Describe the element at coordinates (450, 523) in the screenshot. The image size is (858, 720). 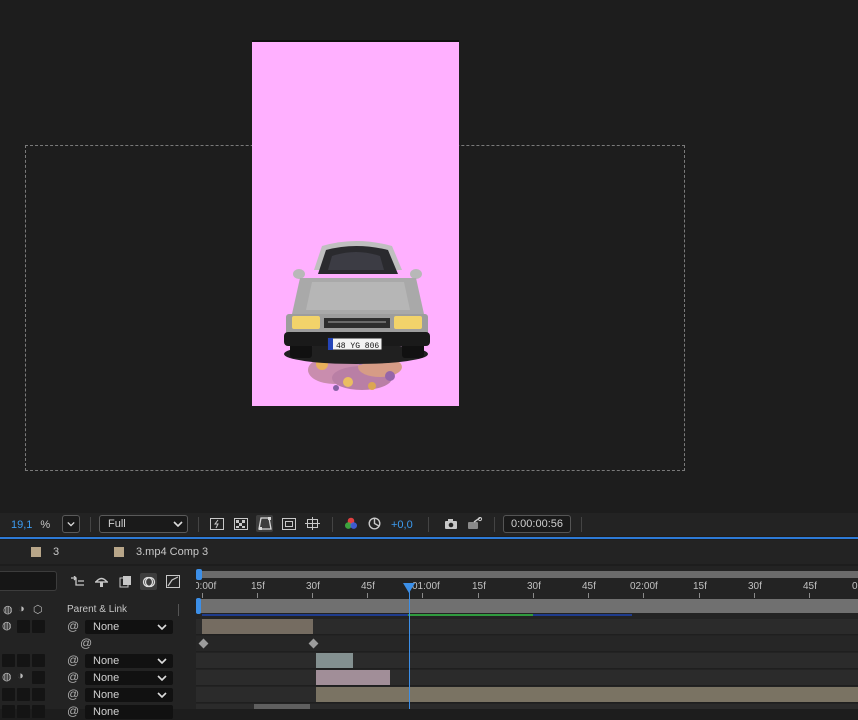
I see `camera-snapshot-icon` at that location.